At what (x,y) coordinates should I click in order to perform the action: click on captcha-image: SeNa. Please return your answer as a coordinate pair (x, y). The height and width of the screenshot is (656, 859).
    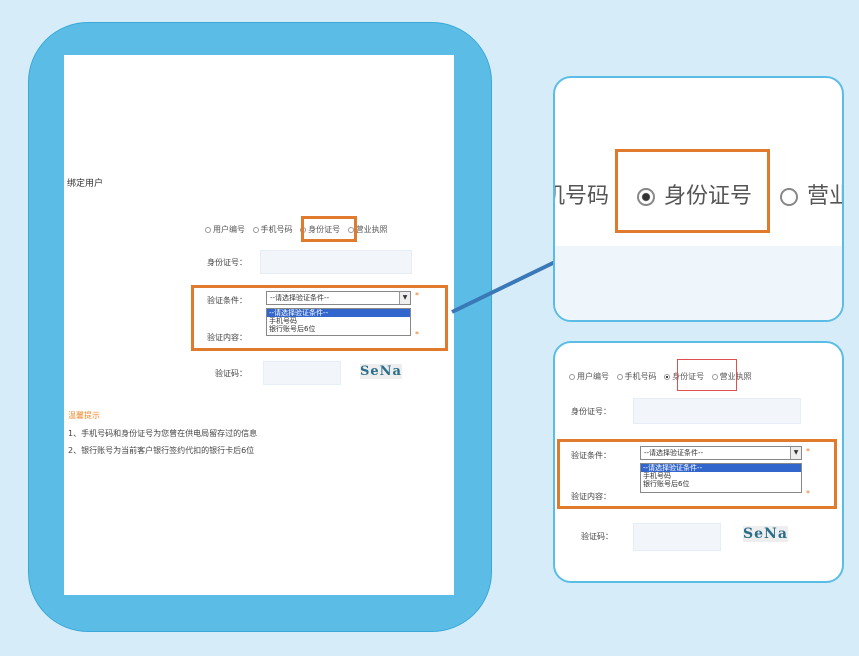
    Looking at the image, I should click on (765, 534).